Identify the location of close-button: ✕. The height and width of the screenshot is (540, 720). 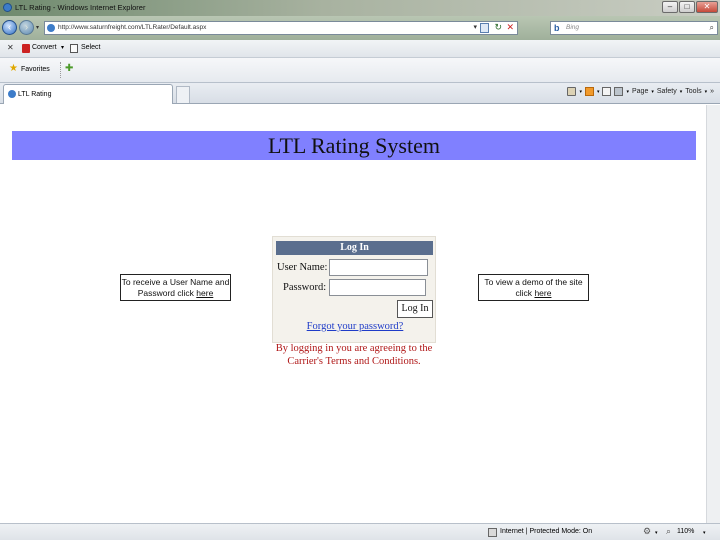
(707, 7).